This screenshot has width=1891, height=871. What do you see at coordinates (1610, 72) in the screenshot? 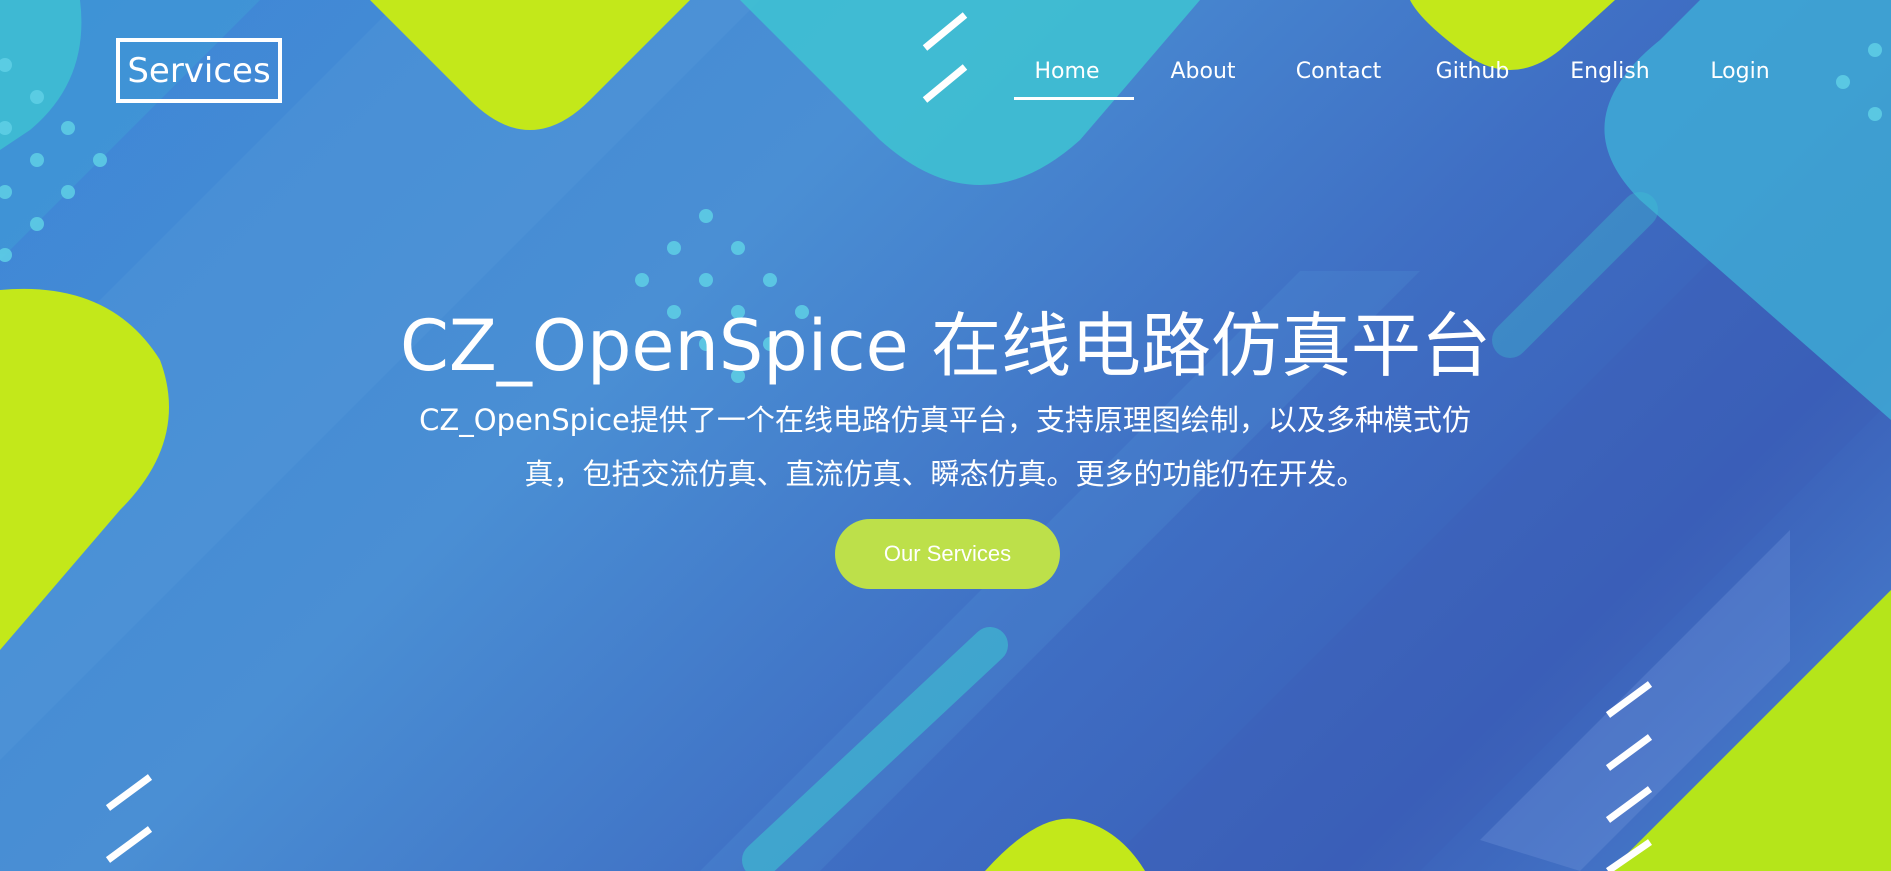
I see `nav-language: English` at bounding box center [1610, 72].